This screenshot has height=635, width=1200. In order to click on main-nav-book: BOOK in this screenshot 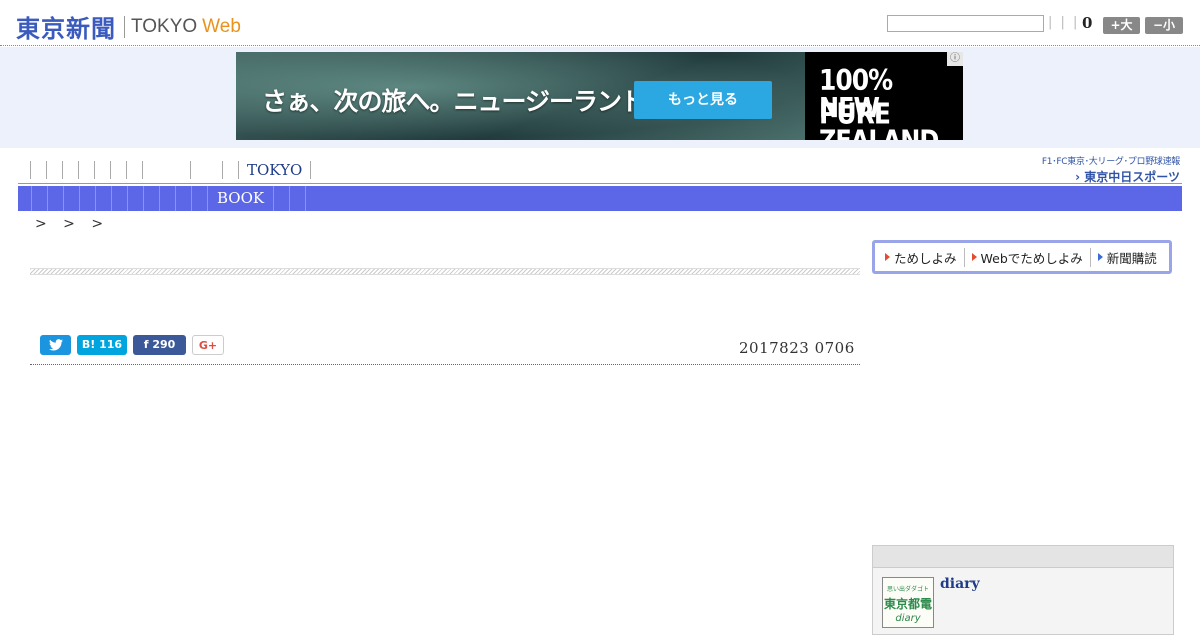, I will do `click(241, 198)`.